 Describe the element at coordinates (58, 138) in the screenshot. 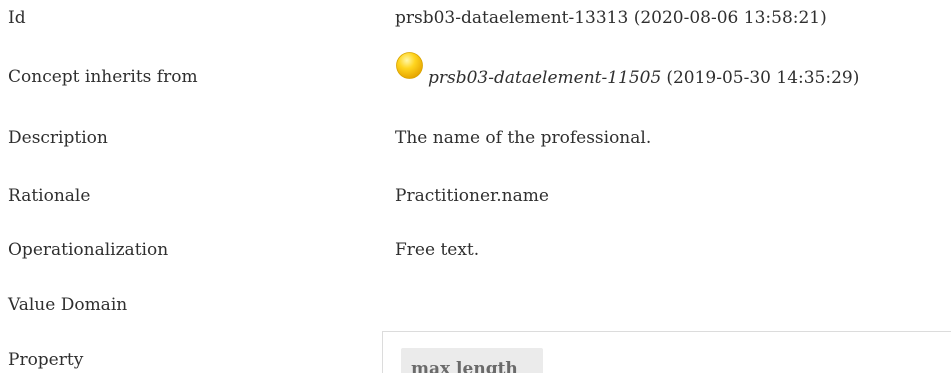

I see `description-label: Description` at that location.